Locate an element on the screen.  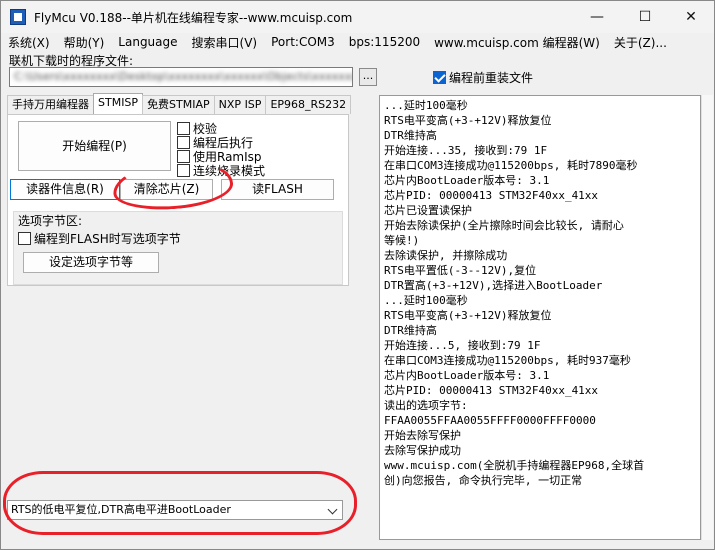
continuous-mode-checkbox: 连续烧录模式 is located at coordinates (221, 170).